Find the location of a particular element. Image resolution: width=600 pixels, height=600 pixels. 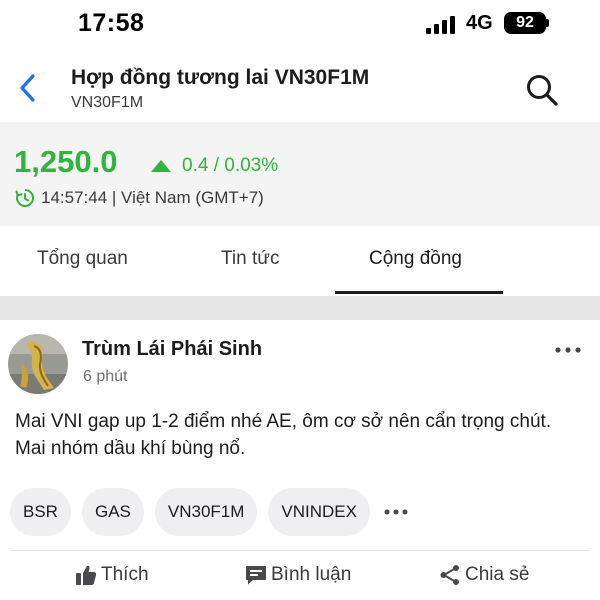

more-tags-button is located at coordinates (396, 512).